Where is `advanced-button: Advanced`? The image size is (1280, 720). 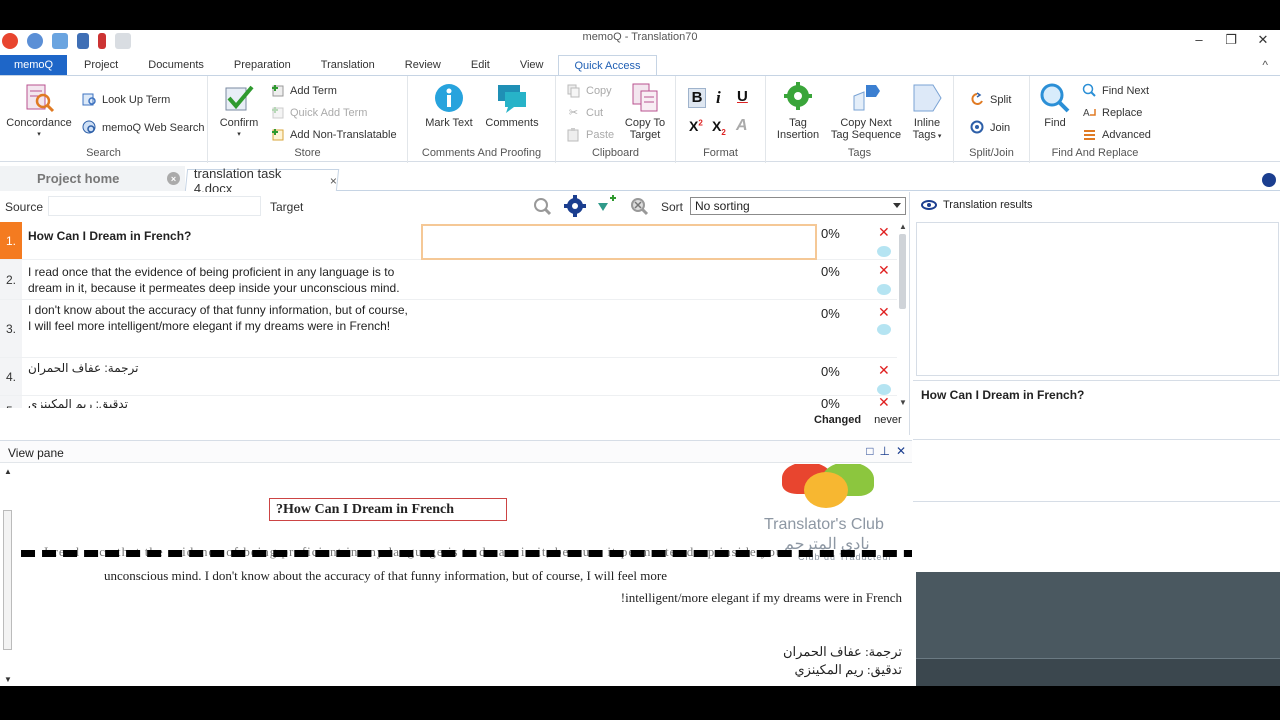 advanced-button: Advanced is located at coordinates (1116, 134).